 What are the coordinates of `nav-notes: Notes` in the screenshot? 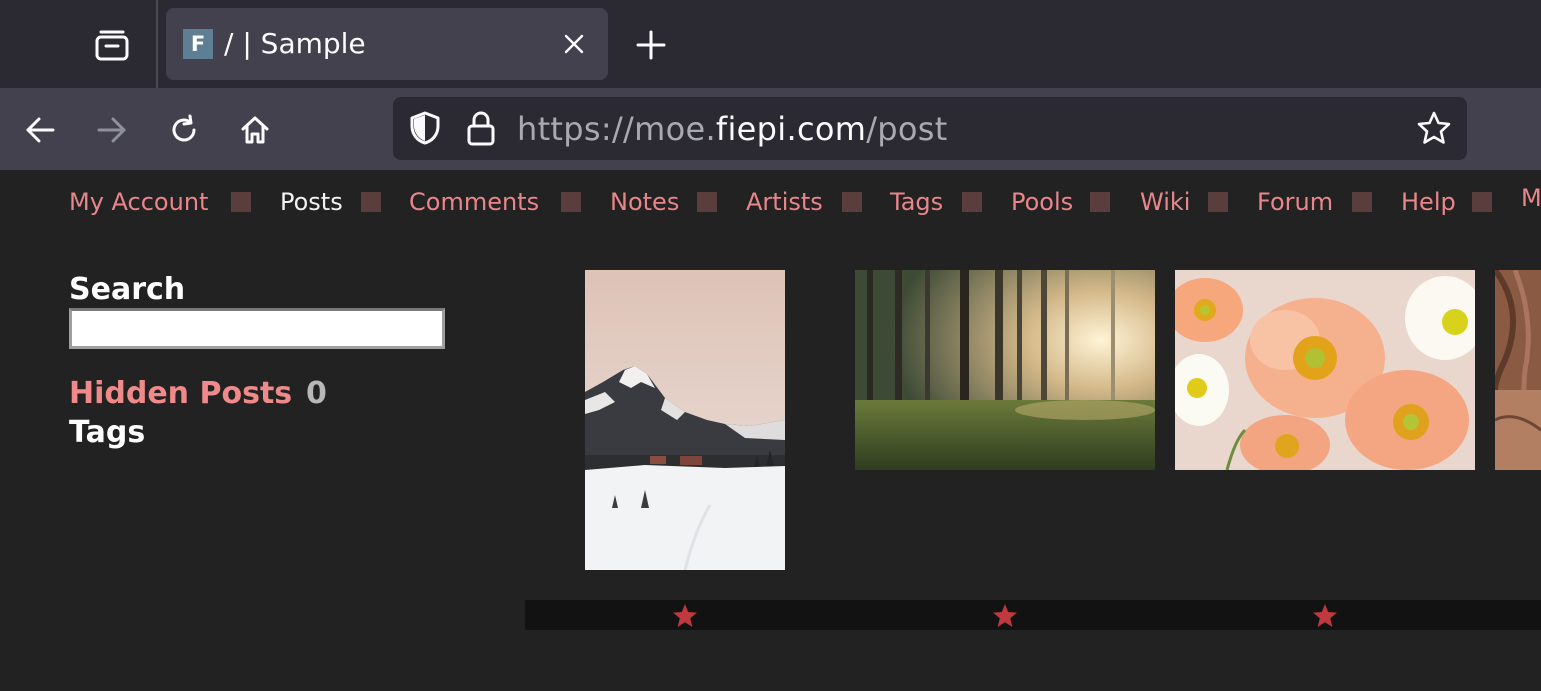 It's located at (644, 202).